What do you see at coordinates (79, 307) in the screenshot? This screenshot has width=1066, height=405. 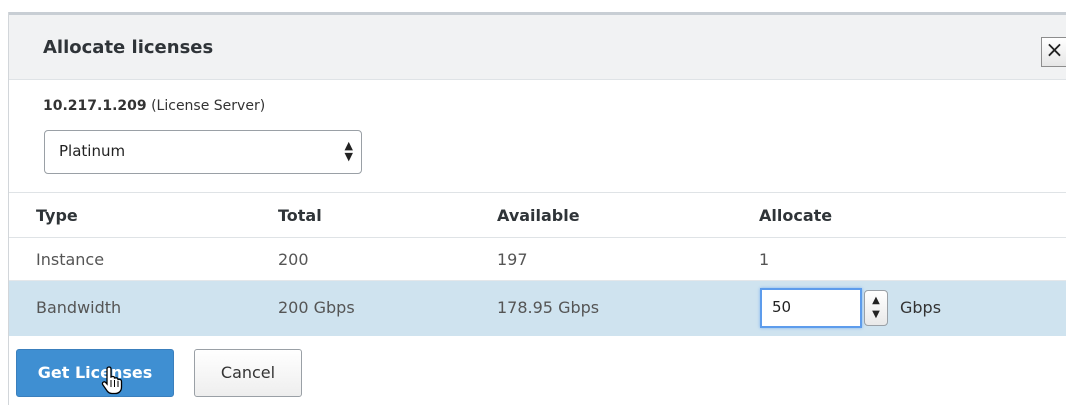 I see `cell-type: Bandwidth` at bounding box center [79, 307].